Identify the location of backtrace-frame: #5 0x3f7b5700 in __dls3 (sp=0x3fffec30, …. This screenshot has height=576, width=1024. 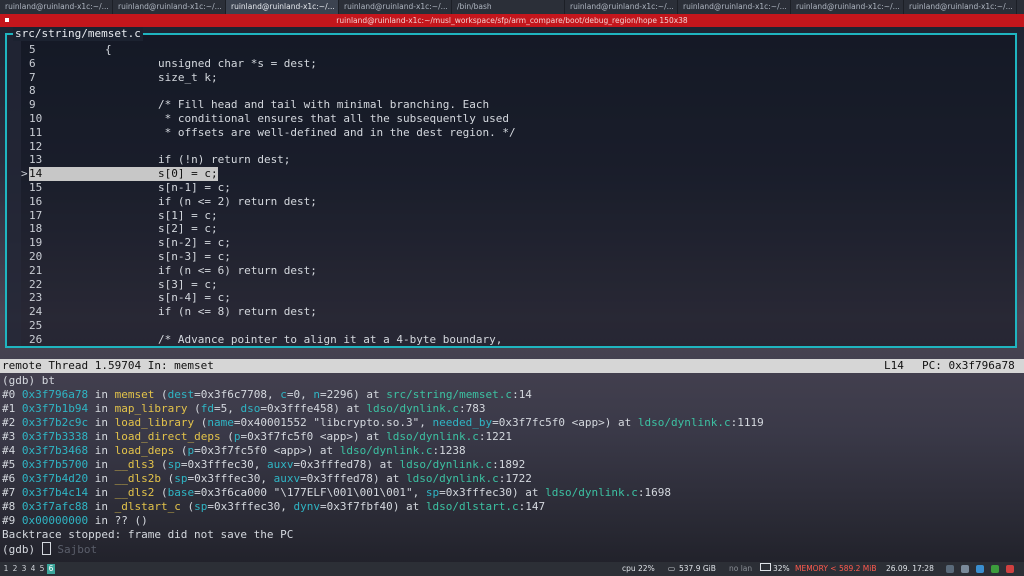
(264, 464).